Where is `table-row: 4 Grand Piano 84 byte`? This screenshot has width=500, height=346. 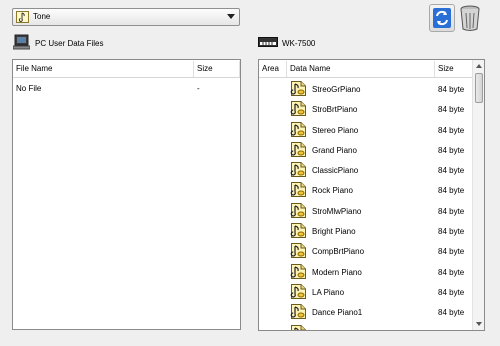
table-row: 4 Grand Piano 84 byte is located at coordinates (365, 150).